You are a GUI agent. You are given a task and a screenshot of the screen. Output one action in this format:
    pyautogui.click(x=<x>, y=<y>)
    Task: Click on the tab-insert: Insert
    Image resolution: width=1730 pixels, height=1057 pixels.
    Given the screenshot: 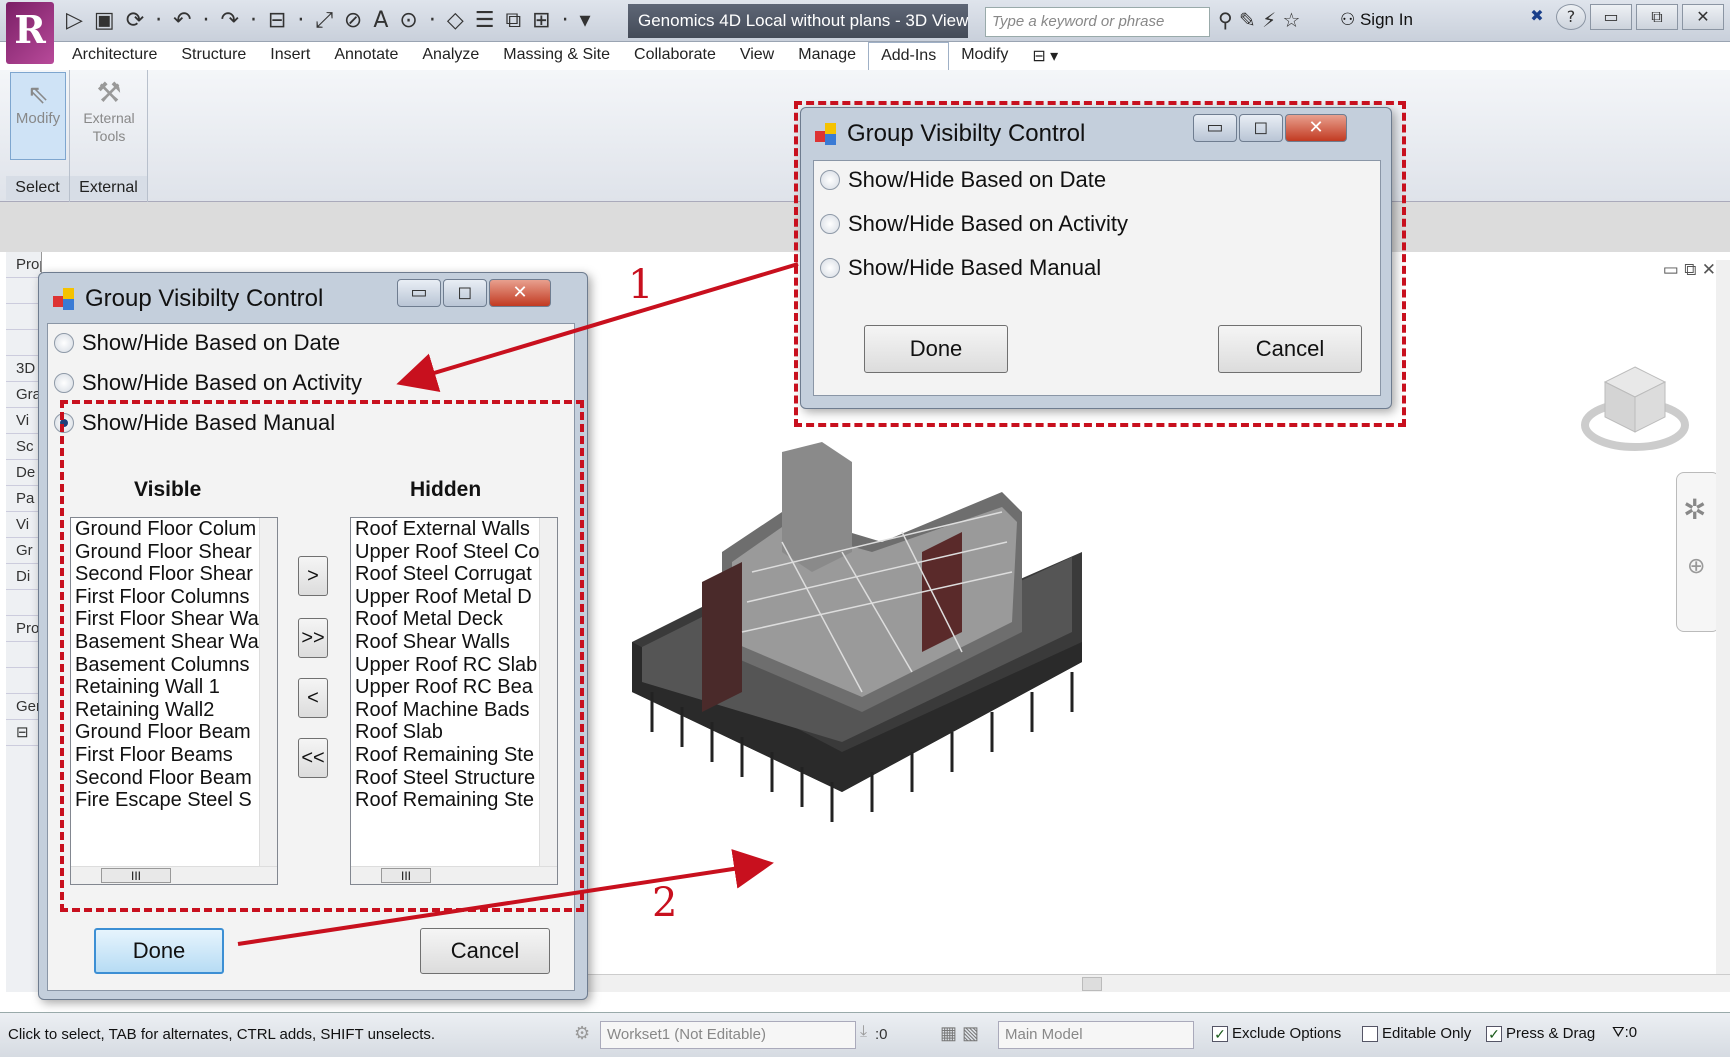 What is the action you would take?
    pyautogui.click(x=290, y=56)
    